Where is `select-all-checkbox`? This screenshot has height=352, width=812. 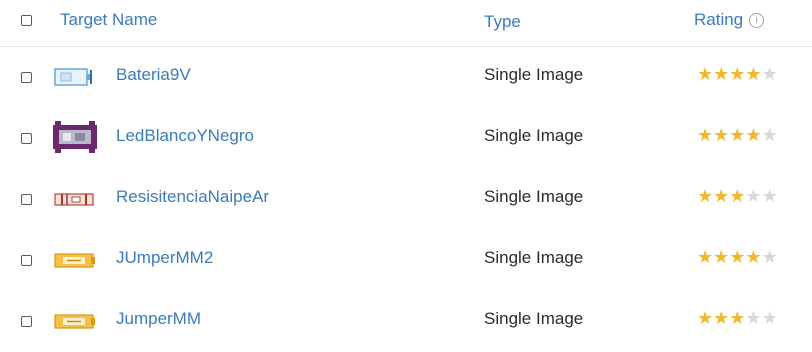 select-all-checkbox is located at coordinates (26, 20).